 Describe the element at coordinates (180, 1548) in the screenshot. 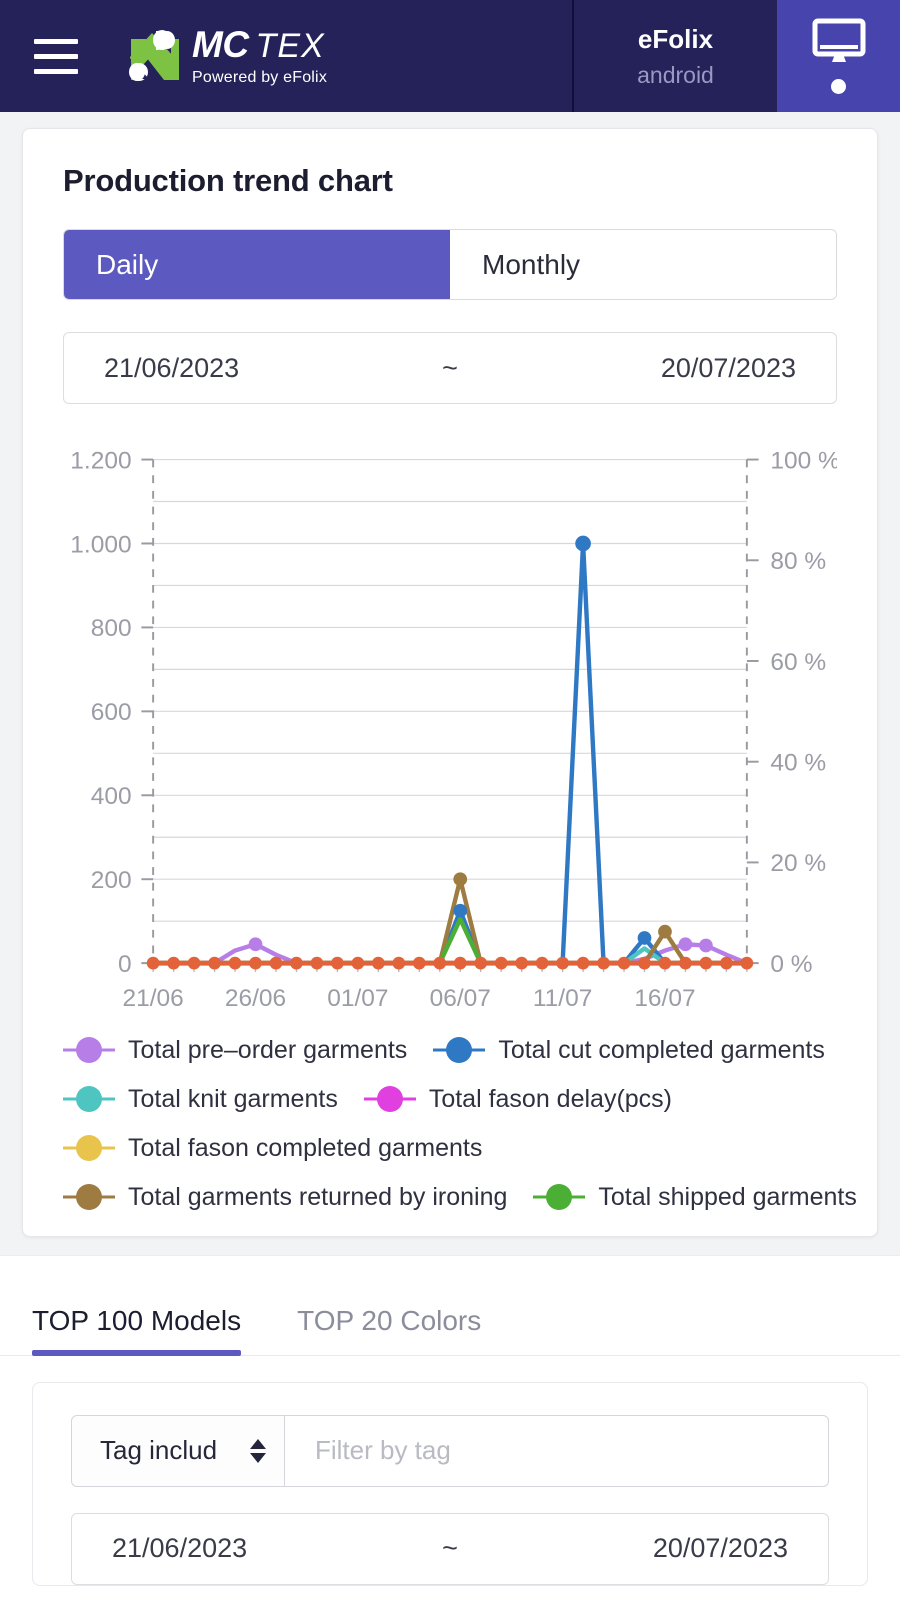

I see `list-date-range-from: 21/06/2023` at that location.